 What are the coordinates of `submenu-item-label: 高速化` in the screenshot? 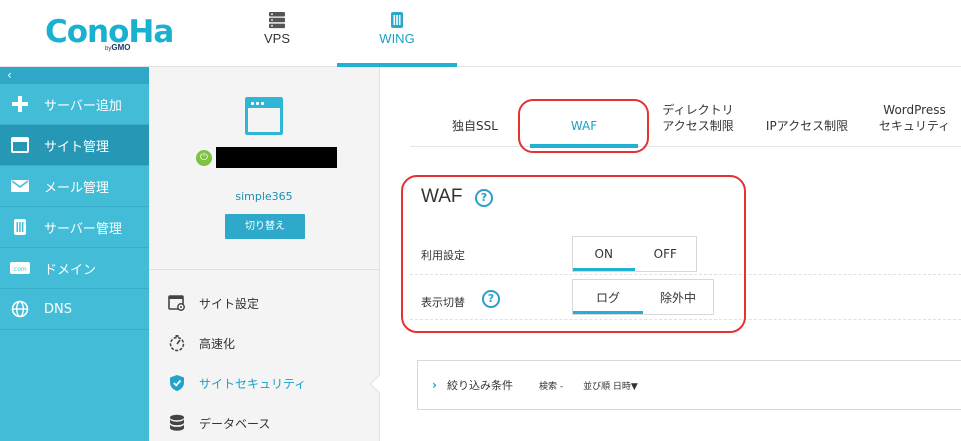 It's located at (217, 343).